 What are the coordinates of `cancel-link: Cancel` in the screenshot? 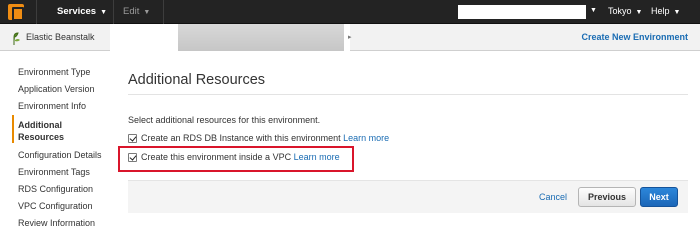 It's located at (553, 197).